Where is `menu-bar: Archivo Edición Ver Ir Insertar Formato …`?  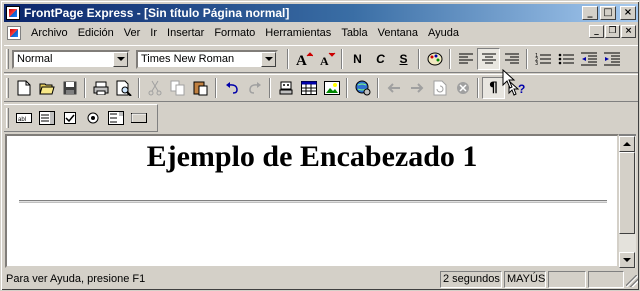 menu-bar: Archivo Edición Ver Ir Insertar Formato … is located at coordinates (321, 32).